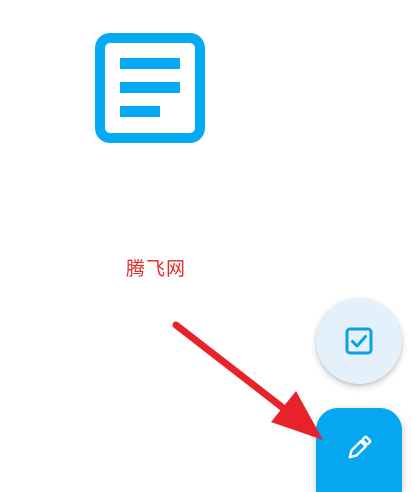 The image size is (411, 492). What do you see at coordinates (150, 88) in the screenshot?
I see `notes-icon` at bounding box center [150, 88].